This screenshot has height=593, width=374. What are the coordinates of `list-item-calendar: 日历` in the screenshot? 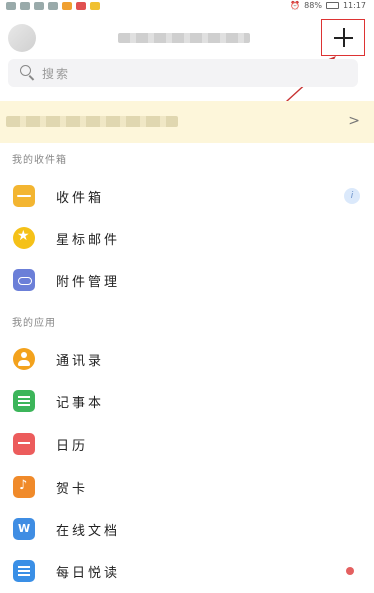 It's located at (187, 444).